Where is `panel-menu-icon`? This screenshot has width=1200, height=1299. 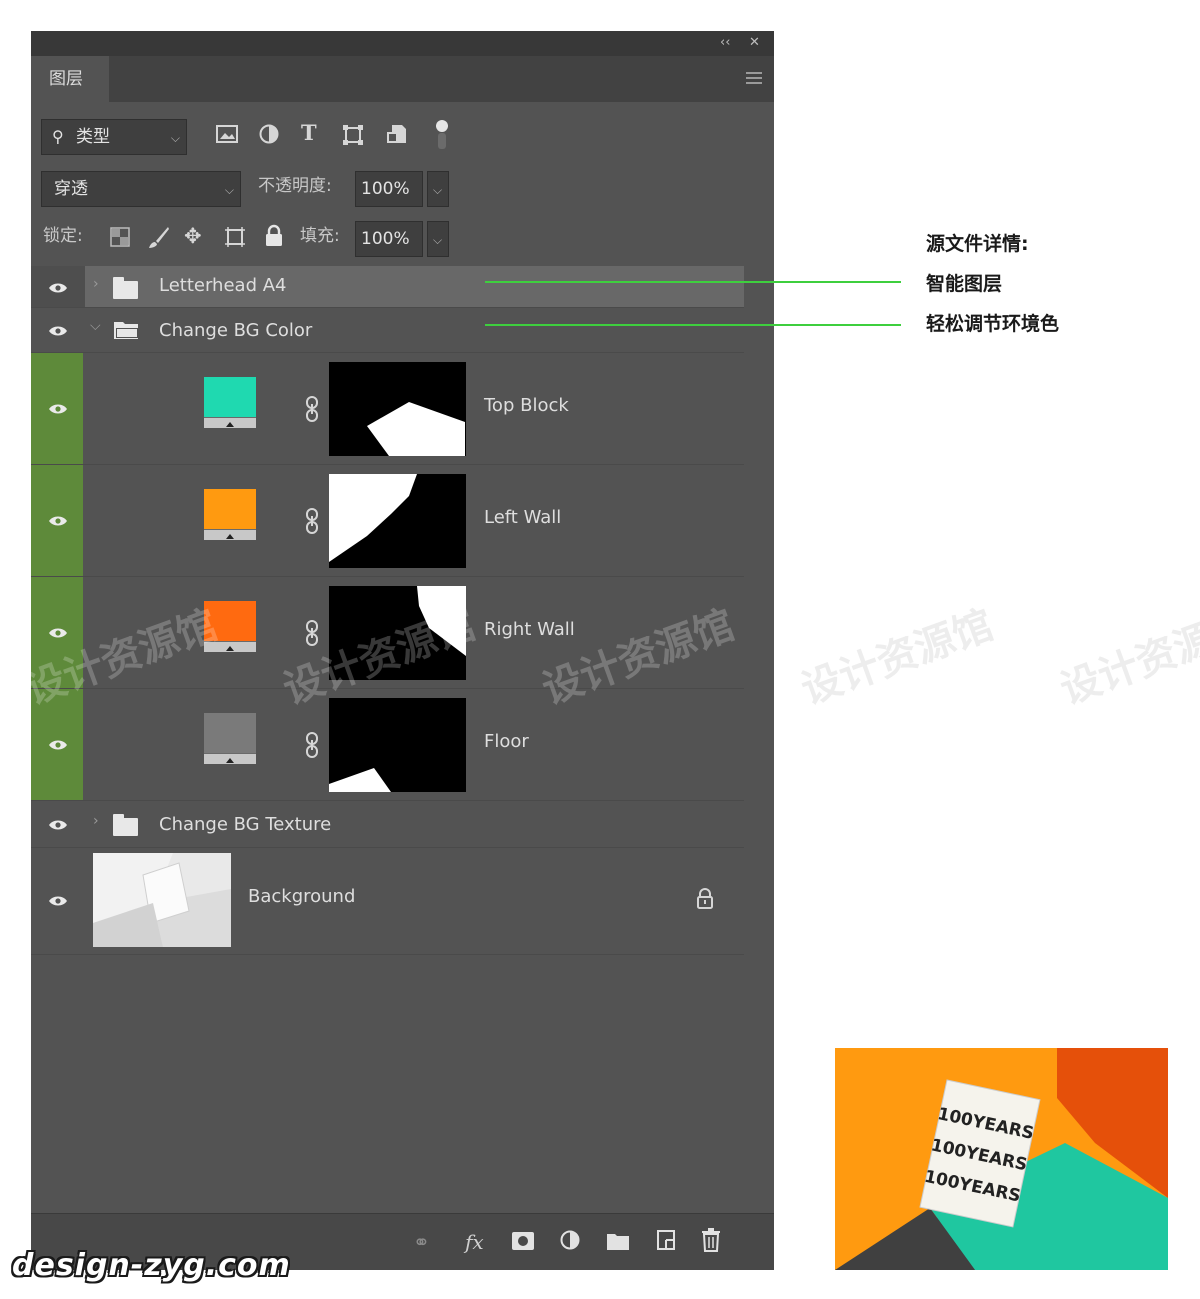
panel-menu-icon is located at coordinates (754, 78).